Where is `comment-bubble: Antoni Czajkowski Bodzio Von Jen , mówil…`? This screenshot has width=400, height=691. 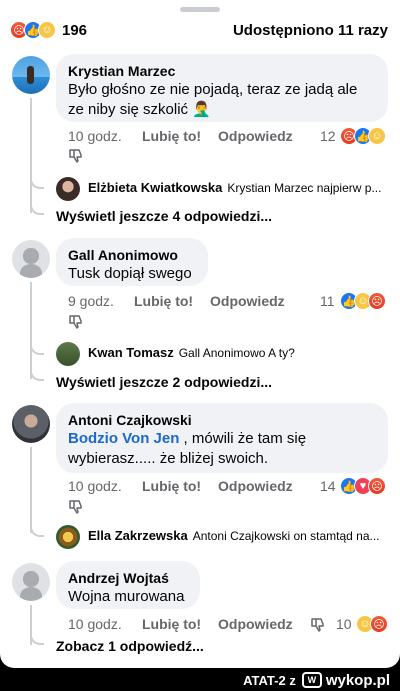
comment-bubble: Antoni Czajkowski Bodzio Von Jen , mówil… is located at coordinates (222, 438).